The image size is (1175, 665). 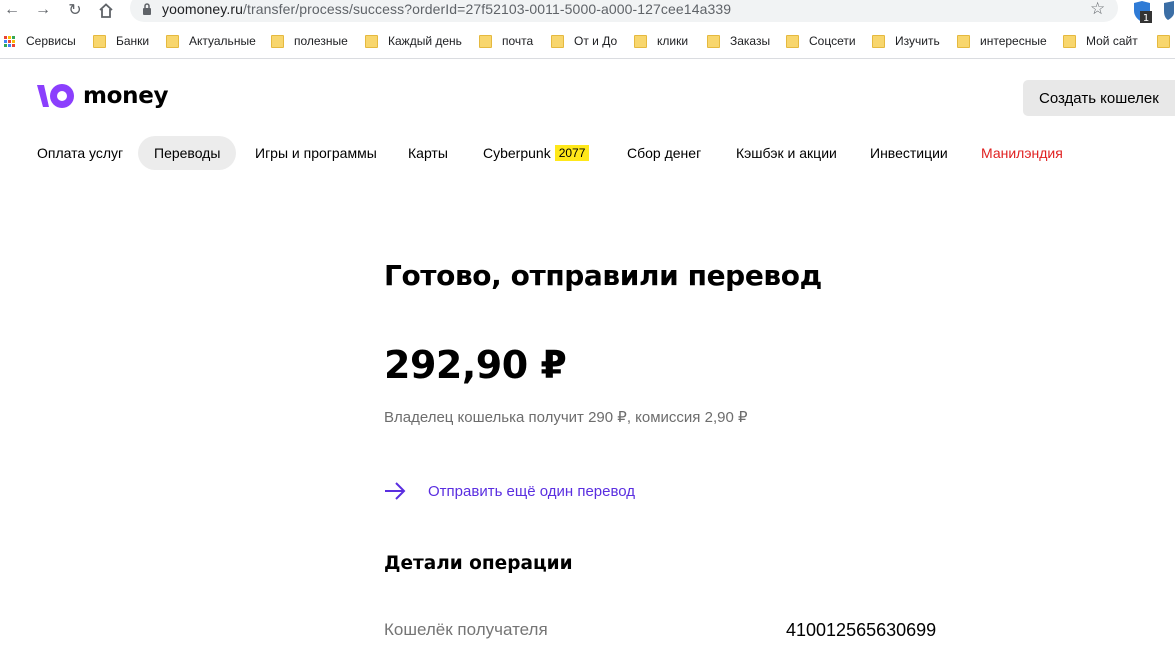 What do you see at coordinates (587, 58) in the screenshot?
I see `toolbar-divider` at bounding box center [587, 58].